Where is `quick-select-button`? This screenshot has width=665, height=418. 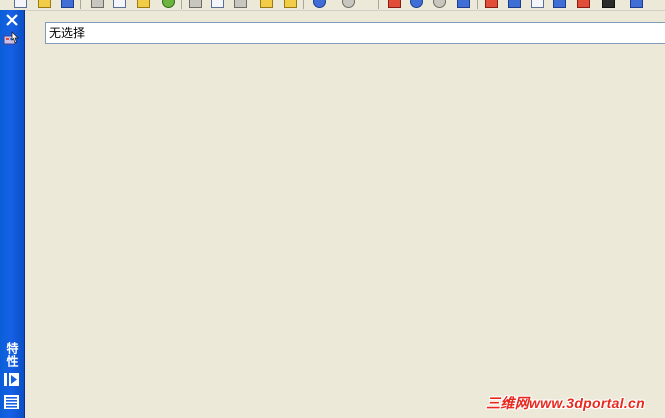
quick-select-button is located at coordinates (11, 38).